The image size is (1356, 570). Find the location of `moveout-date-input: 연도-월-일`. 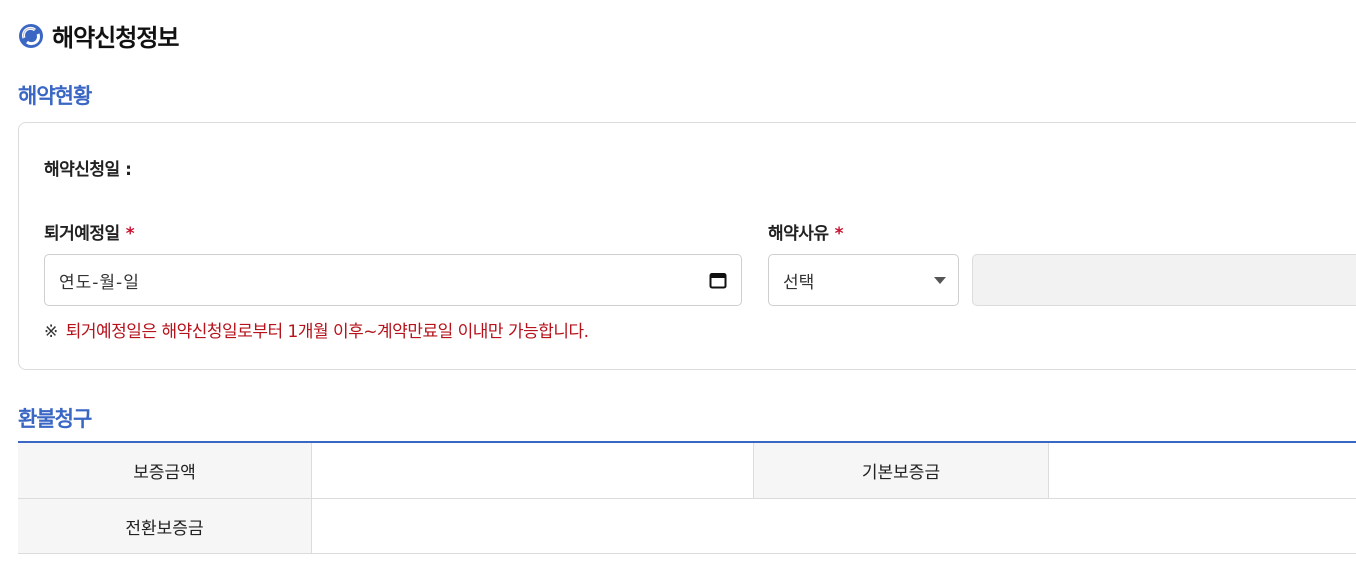

moveout-date-input: 연도-월-일 is located at coordinates (393, 280).